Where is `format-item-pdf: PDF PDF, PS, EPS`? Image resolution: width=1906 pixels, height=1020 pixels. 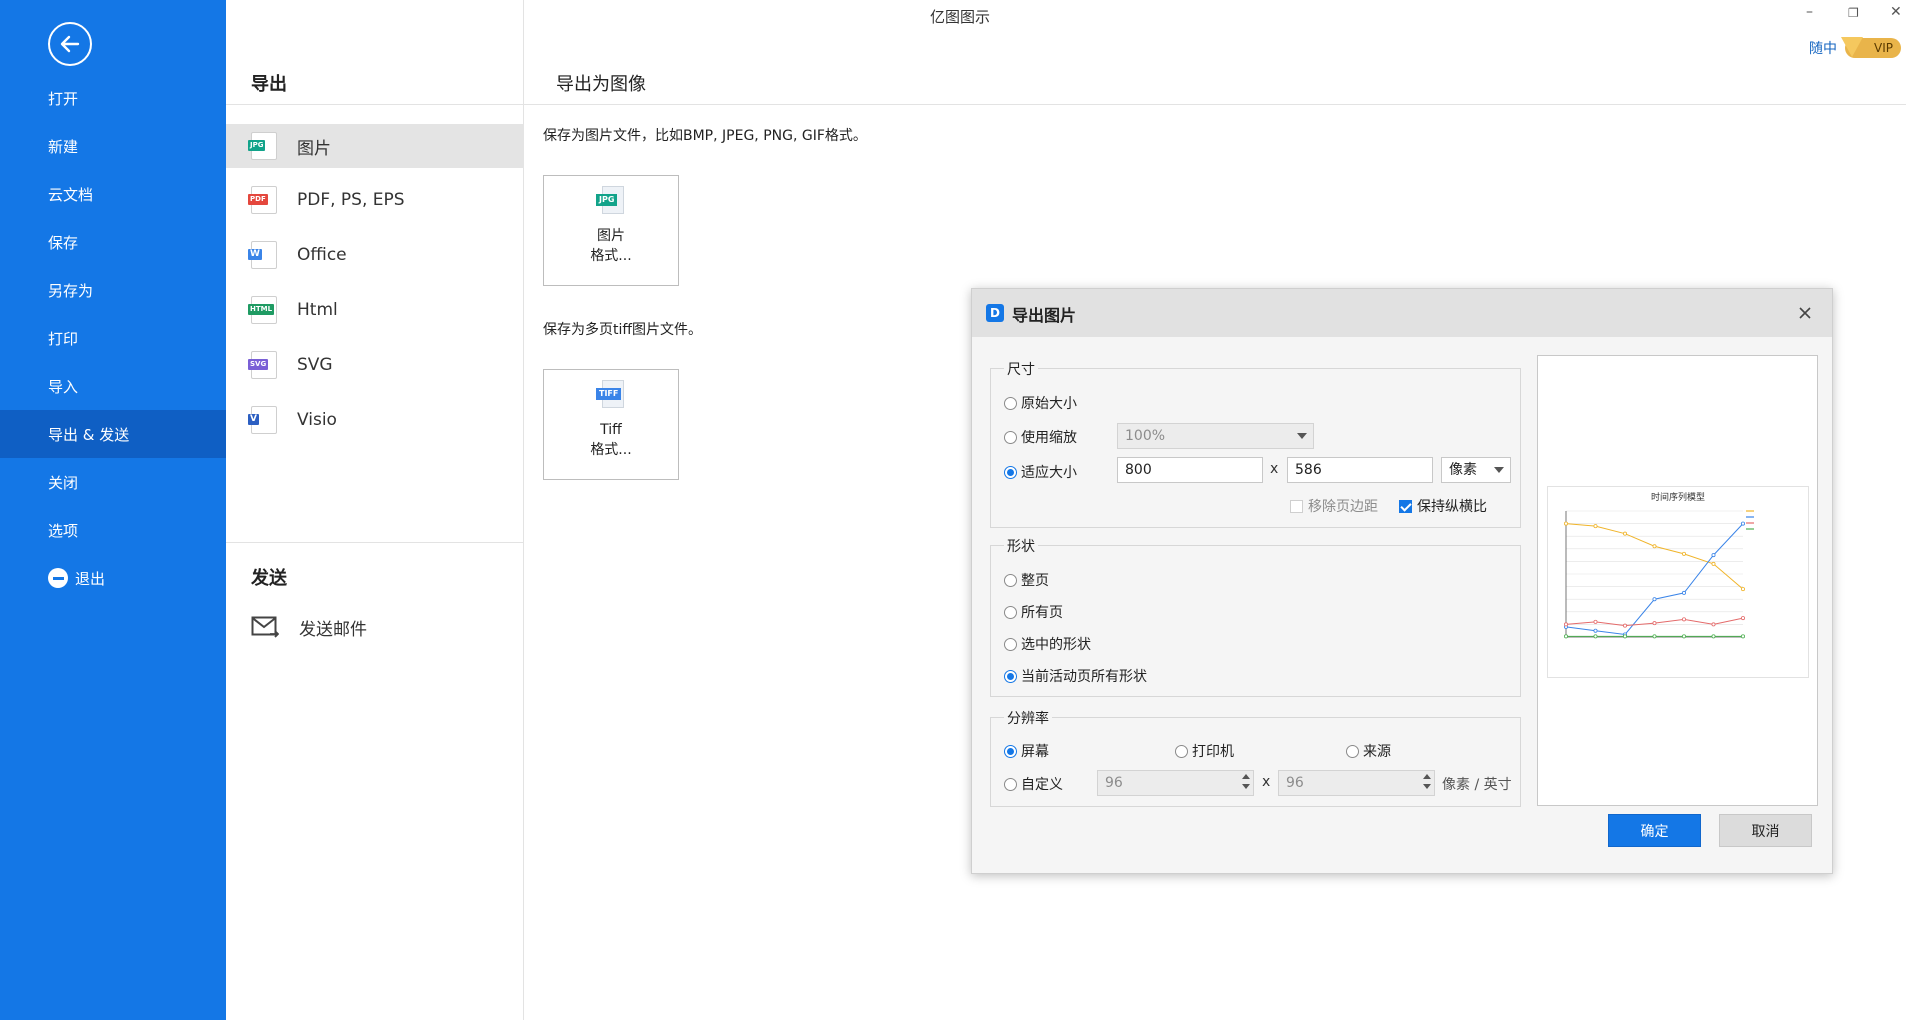
format-item-pdf: PDF PDF, PS, EPS is located at coordinates (375, 200).